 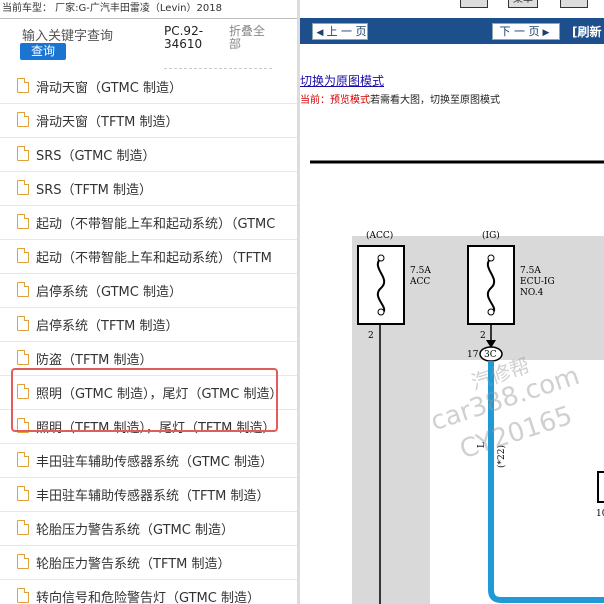 What do you see at coordinates (342, 80) in the screenshot?
I see `switch-mode-link: 切换为原图模式` at bounding box center [342, 80].